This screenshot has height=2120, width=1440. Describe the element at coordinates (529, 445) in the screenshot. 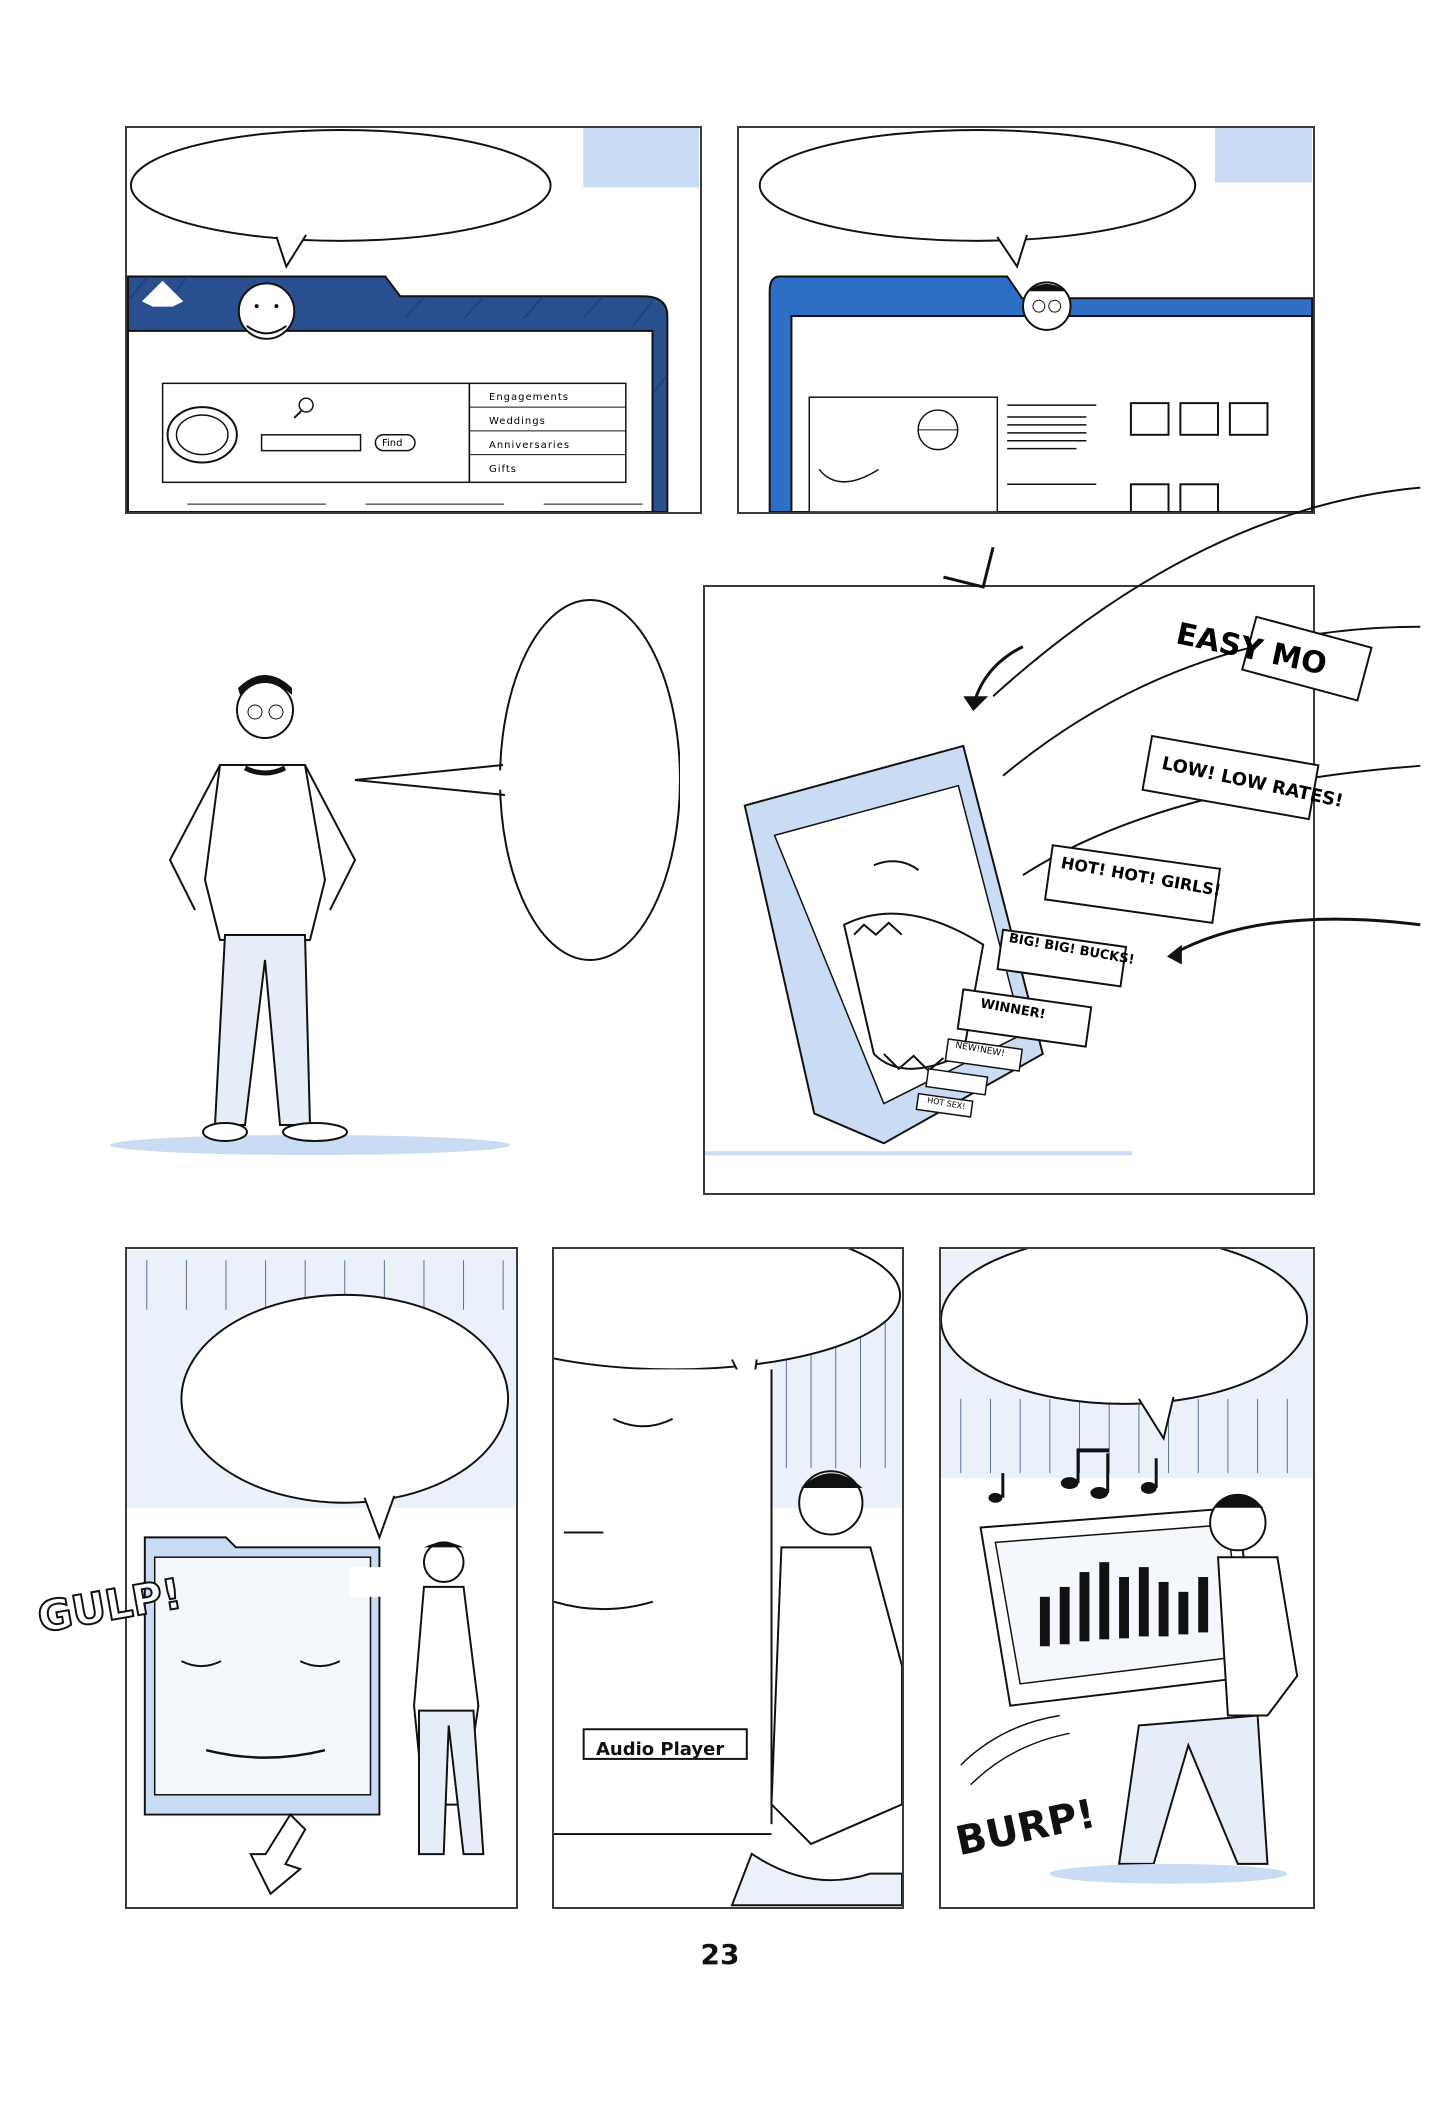

I see `menu-item-anniversaries: Anniversaries` at that location.